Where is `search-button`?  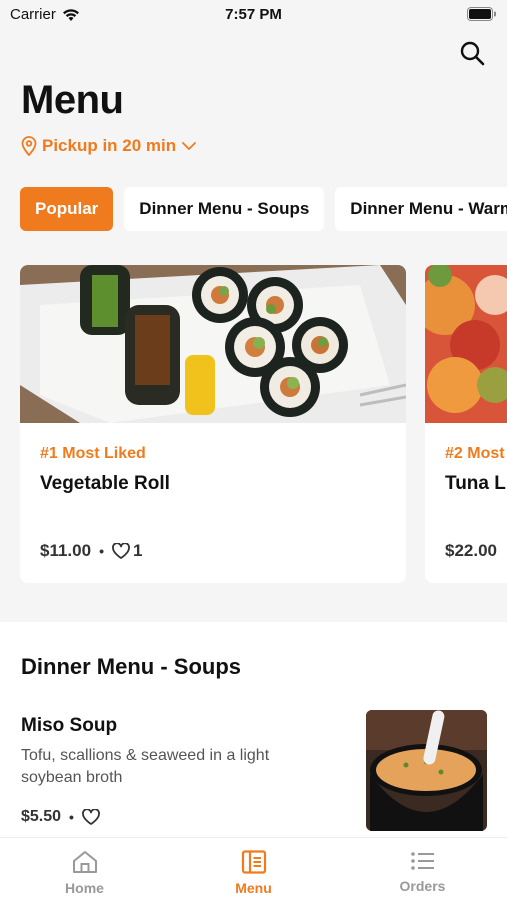
search-button is located at coordinates (472, 53).